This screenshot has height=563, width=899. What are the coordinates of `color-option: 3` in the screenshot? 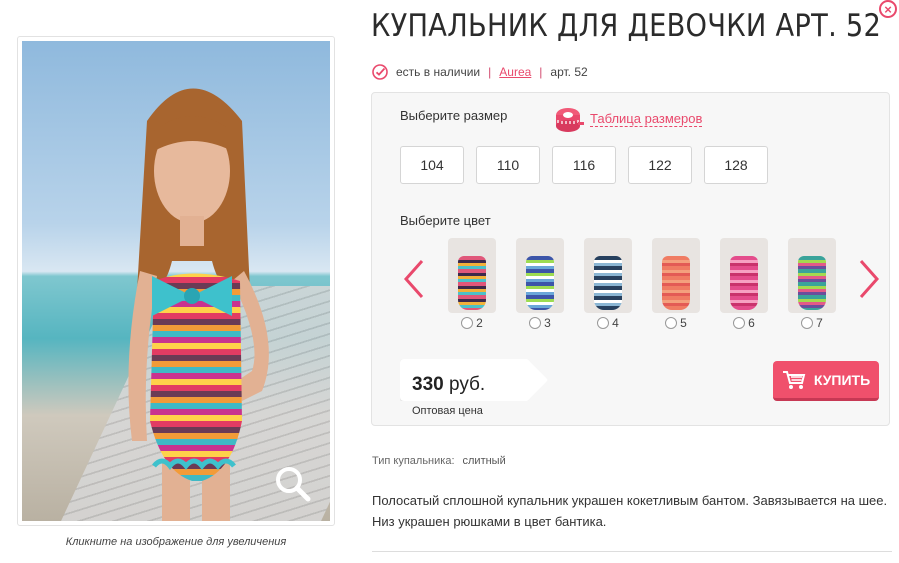 It's located at (540, 284).